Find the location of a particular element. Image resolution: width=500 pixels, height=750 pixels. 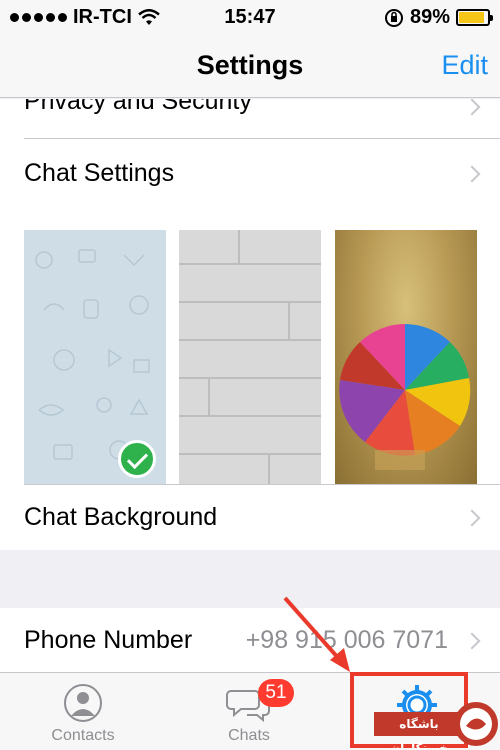

wallpaper-option-wood is located at coordinates (250, 357).